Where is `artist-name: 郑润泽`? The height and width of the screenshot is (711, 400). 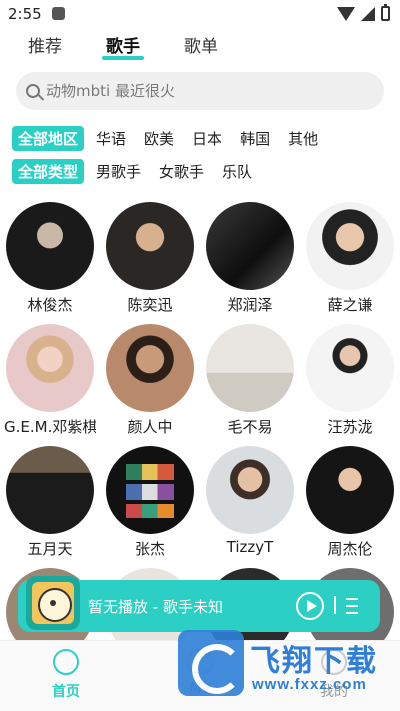 artist-name: 郑润泽 is located at coordinates (250, 305).